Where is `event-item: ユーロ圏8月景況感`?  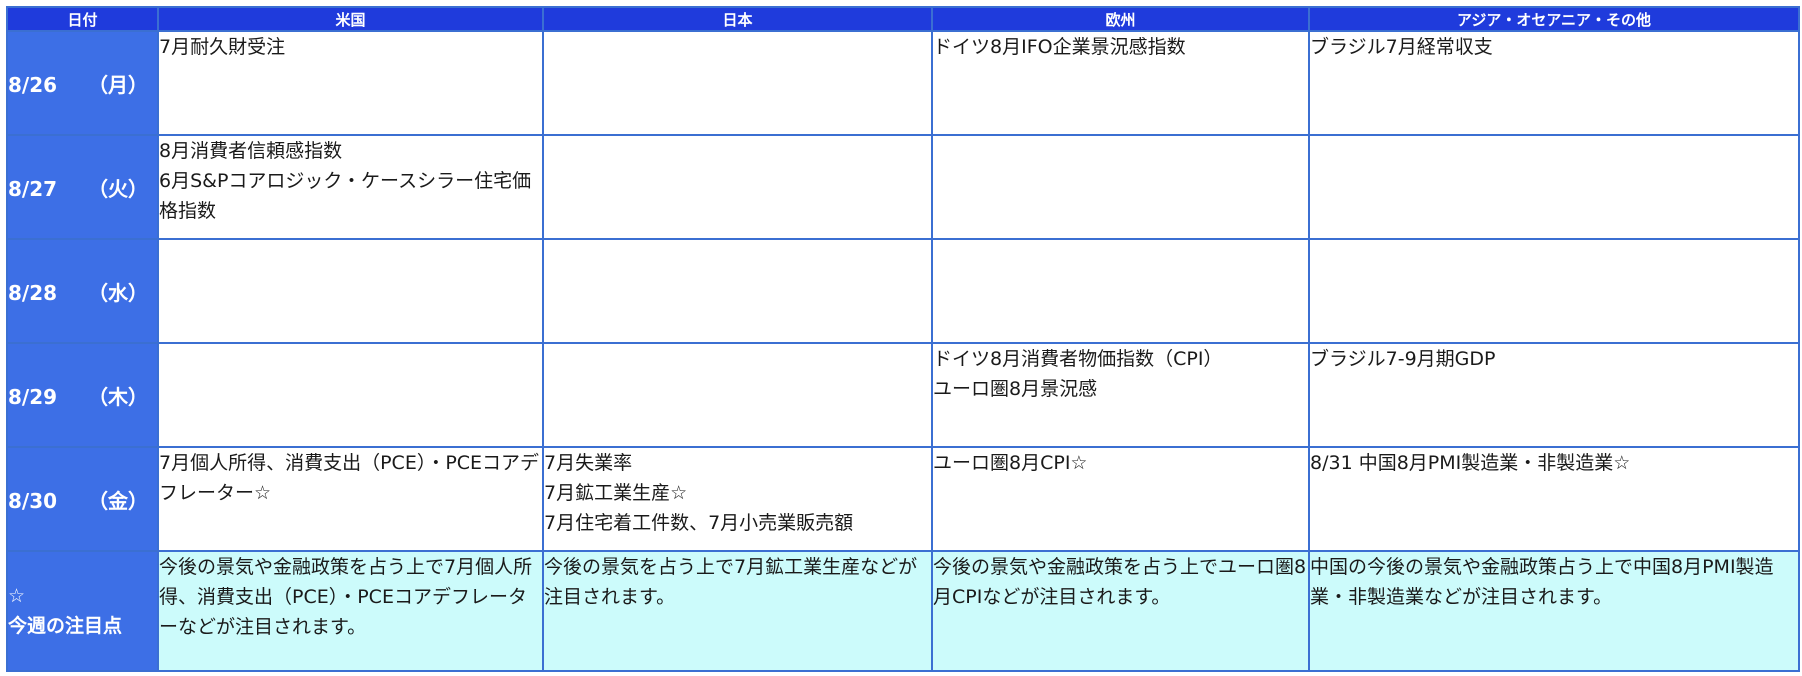
event-item: ユーロ圏8月景況感 is located at coordinates (1015, 389).